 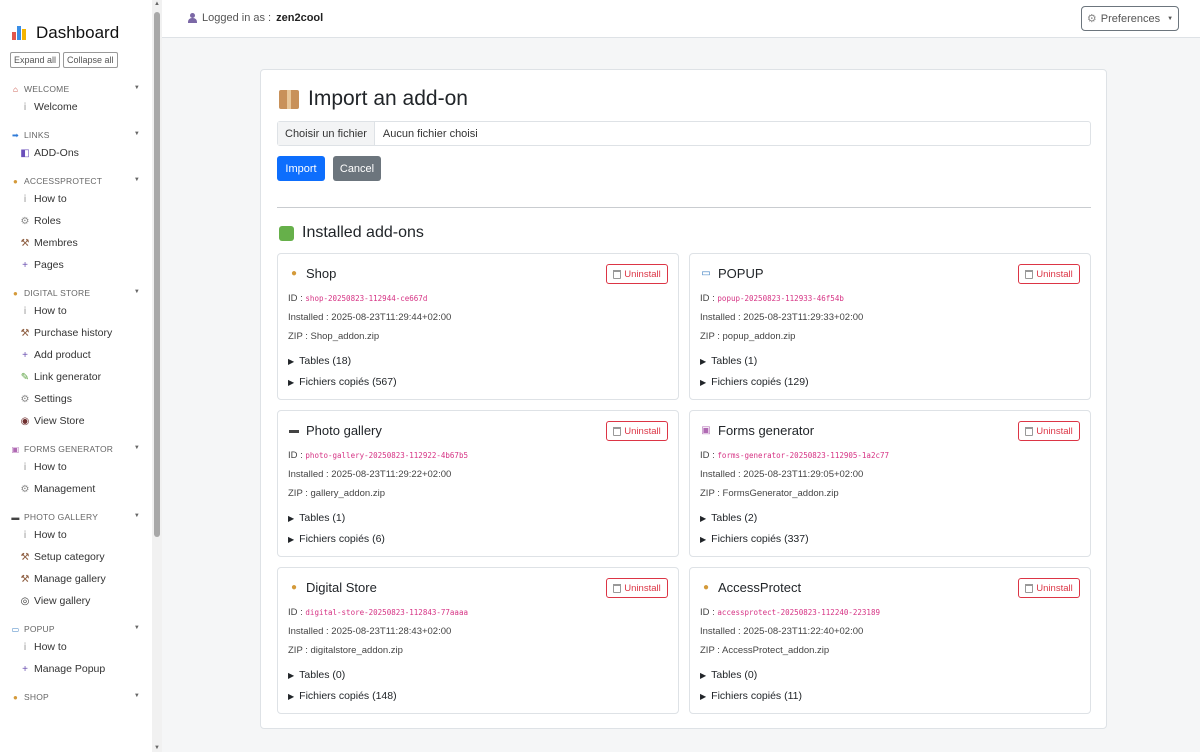 What do you see at coordinates (75, 135) in the screenshot?
I see `sidebar-section-header: ➡ LINKS ▼` at bounding box center [75, 135].